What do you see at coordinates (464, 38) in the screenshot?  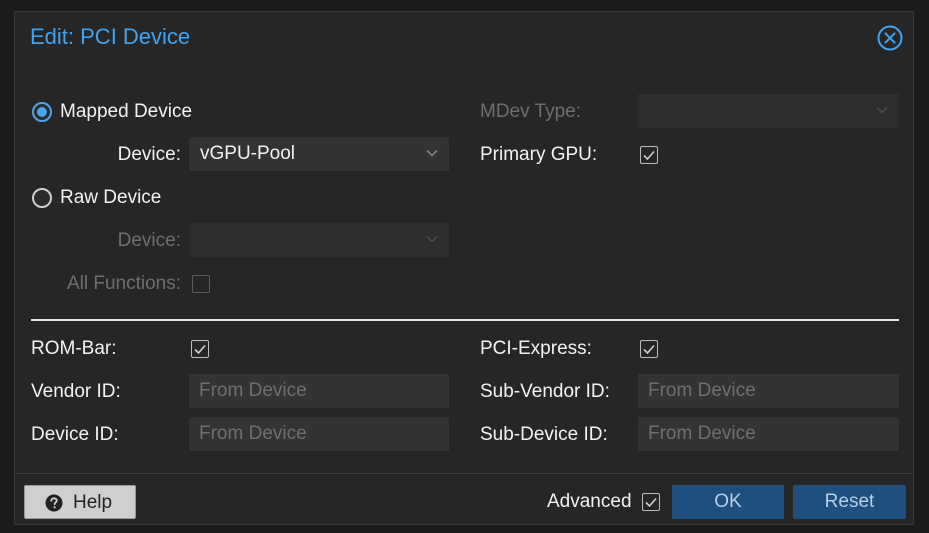 I see `dialog-header: Edit: PCI Device` at bounding box center [464, 38].